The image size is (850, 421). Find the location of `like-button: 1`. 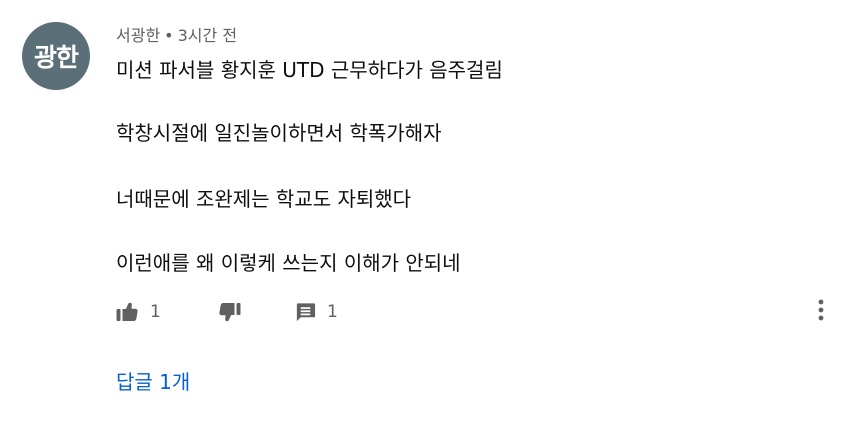

like-button: 1 is located at coordinates (138, 312).